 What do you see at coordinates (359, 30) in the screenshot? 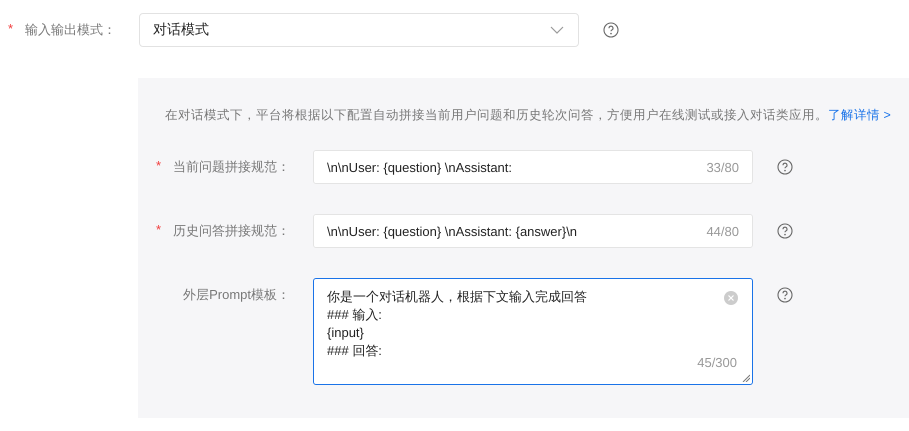
I see `mode-select: 对话模式` at bounding box center [359, 30].